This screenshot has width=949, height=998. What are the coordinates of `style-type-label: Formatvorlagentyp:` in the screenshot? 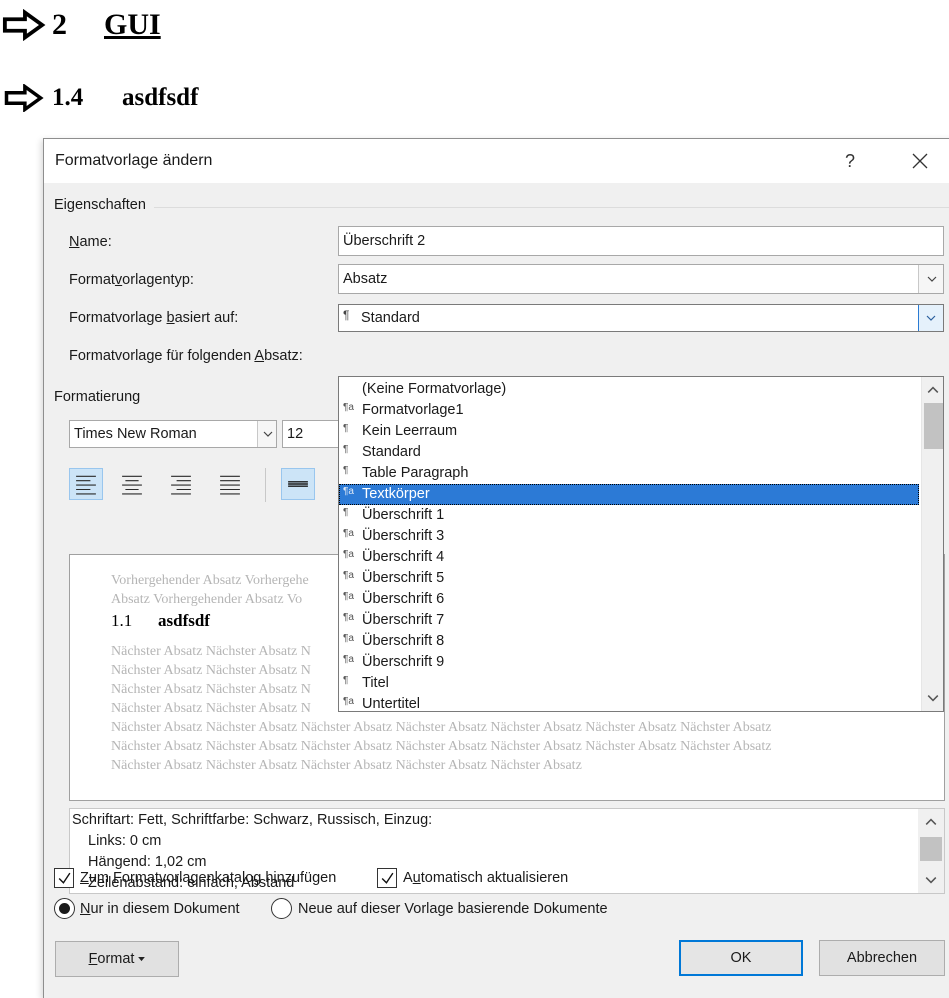 It's located at (131, 280).